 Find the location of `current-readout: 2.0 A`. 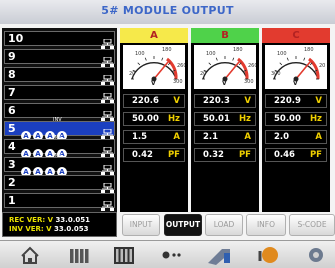

current-readout: 2.0 A is located at coordinates (296, 137).